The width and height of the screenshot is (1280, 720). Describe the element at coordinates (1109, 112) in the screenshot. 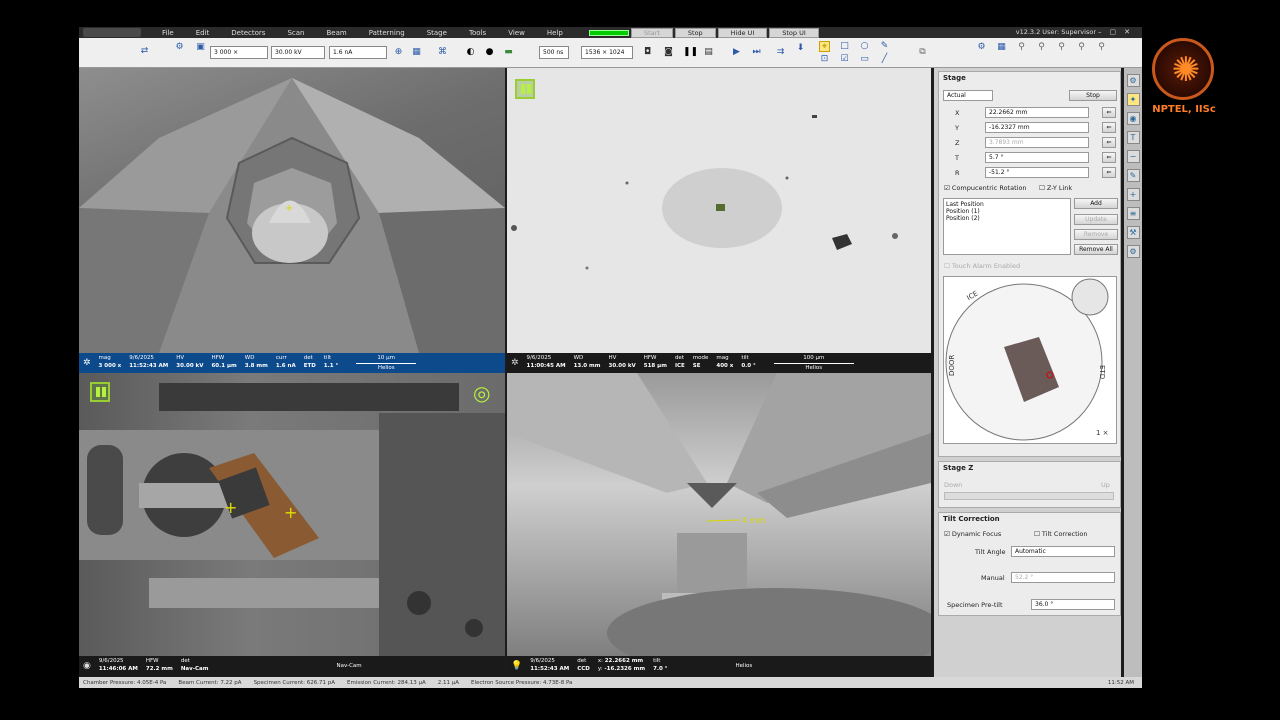

I see `x-go-button: ⇐` at that location.